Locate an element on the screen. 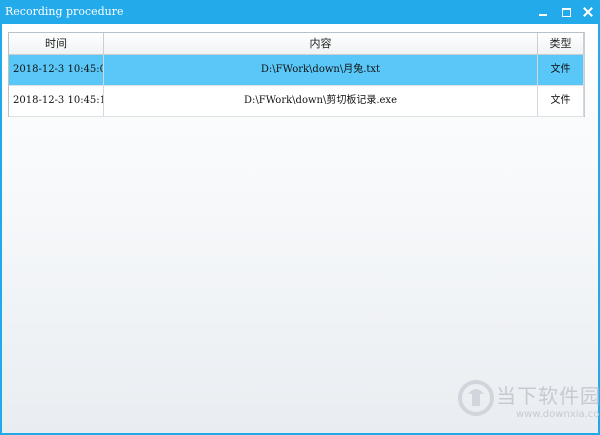  close-button is located at coordinates (588, 12).